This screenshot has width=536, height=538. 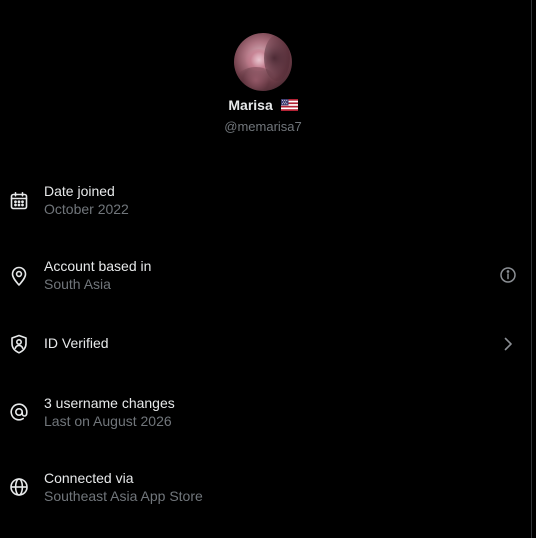 What do you see at coordinates (77, 284) in the screenshot?
I see `account-based-in-value: South Asia` at bounding box center [77, 284].